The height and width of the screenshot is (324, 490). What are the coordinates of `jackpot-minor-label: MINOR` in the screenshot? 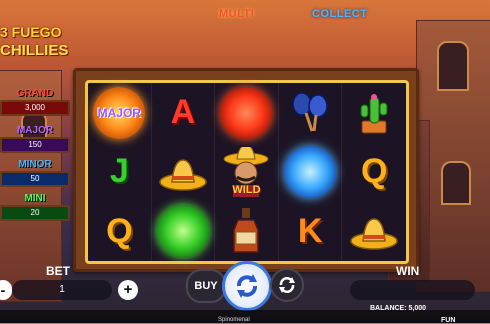 It's located at (35, 164).